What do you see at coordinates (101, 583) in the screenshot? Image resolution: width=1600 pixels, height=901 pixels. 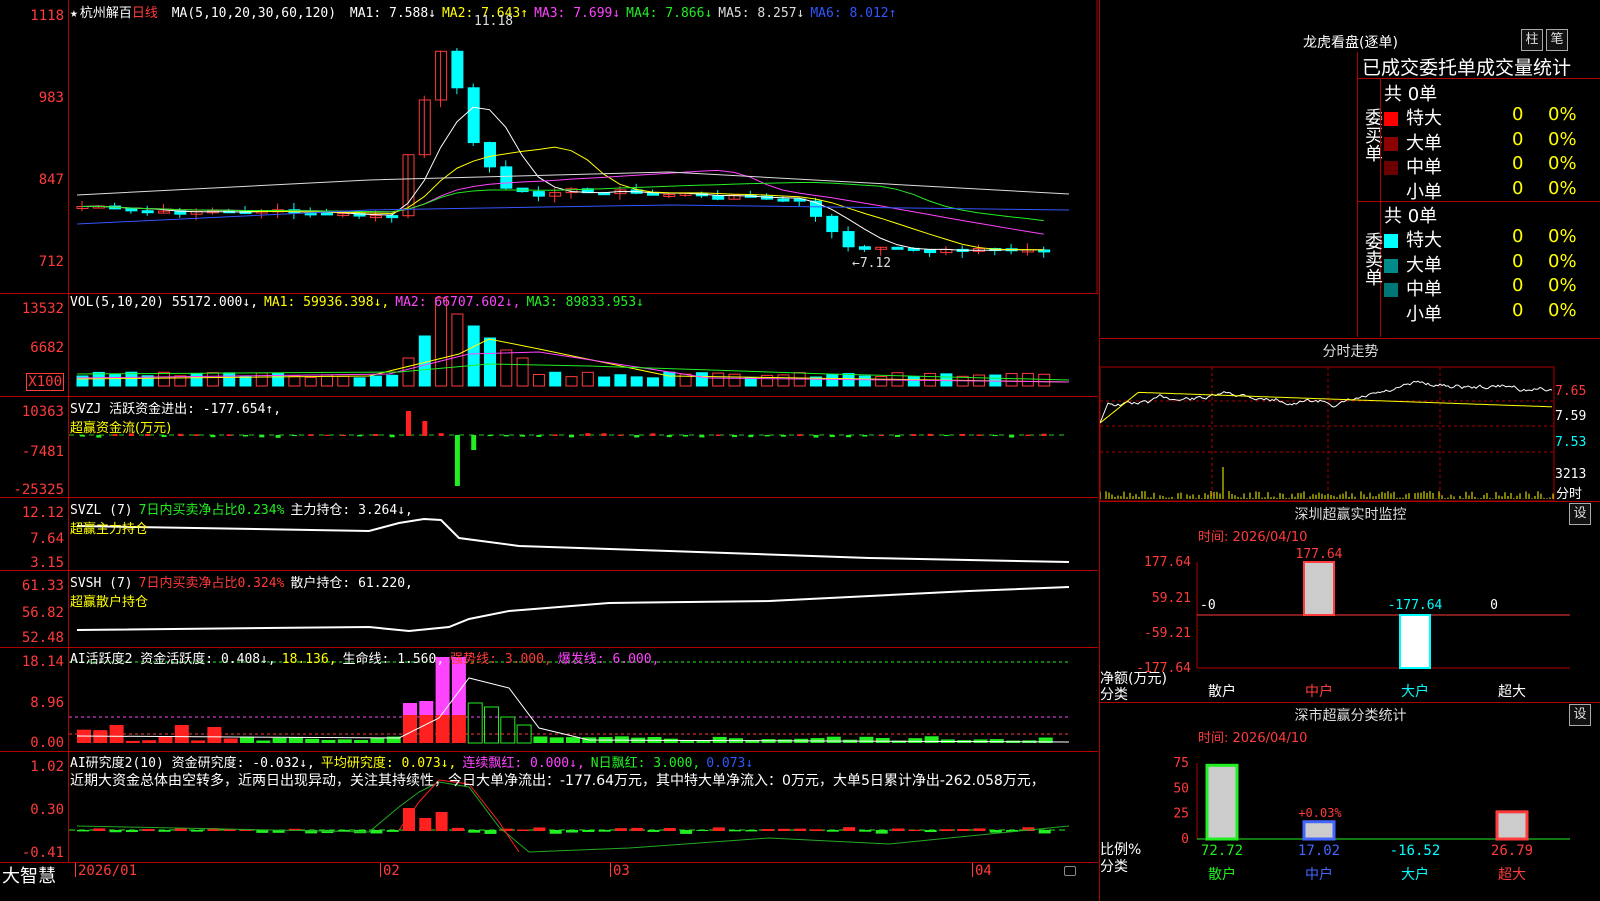 I see `retail-holding-params: SVSH (7)` at bounding box center [101, 583].